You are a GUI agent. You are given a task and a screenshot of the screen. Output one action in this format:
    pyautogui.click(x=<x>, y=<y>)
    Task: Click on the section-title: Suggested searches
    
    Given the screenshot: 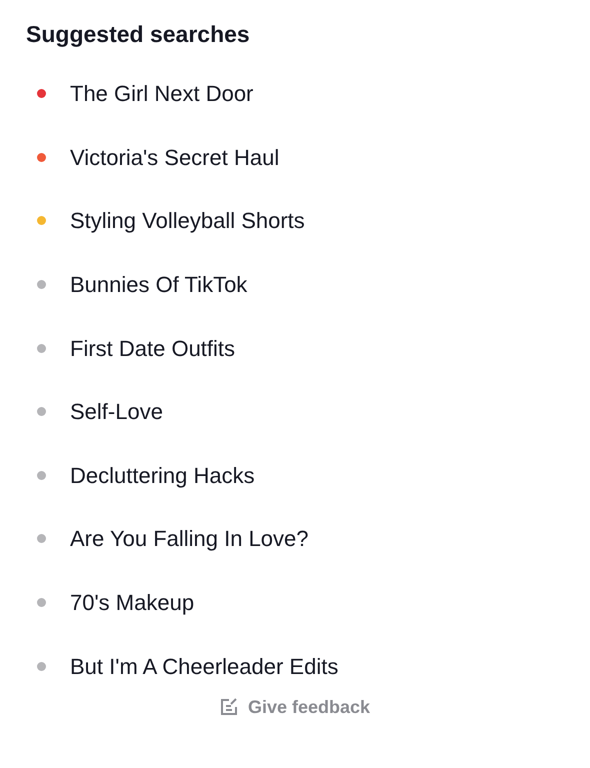 What is the action you would take?
    pyautogui.click(x=138, y=34)
    